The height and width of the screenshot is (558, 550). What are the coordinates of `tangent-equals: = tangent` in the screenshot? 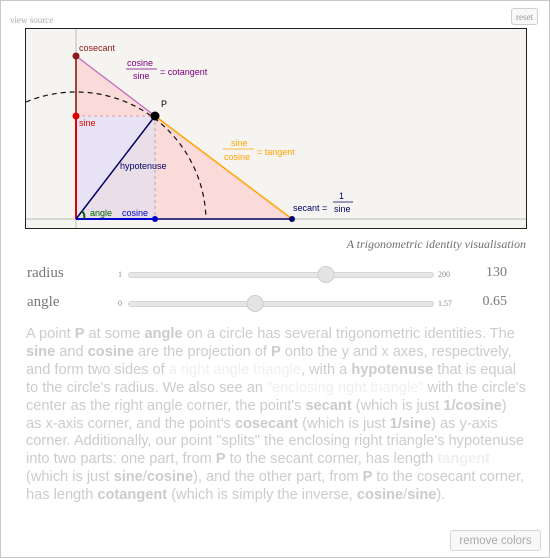 It's located at (276, 152).